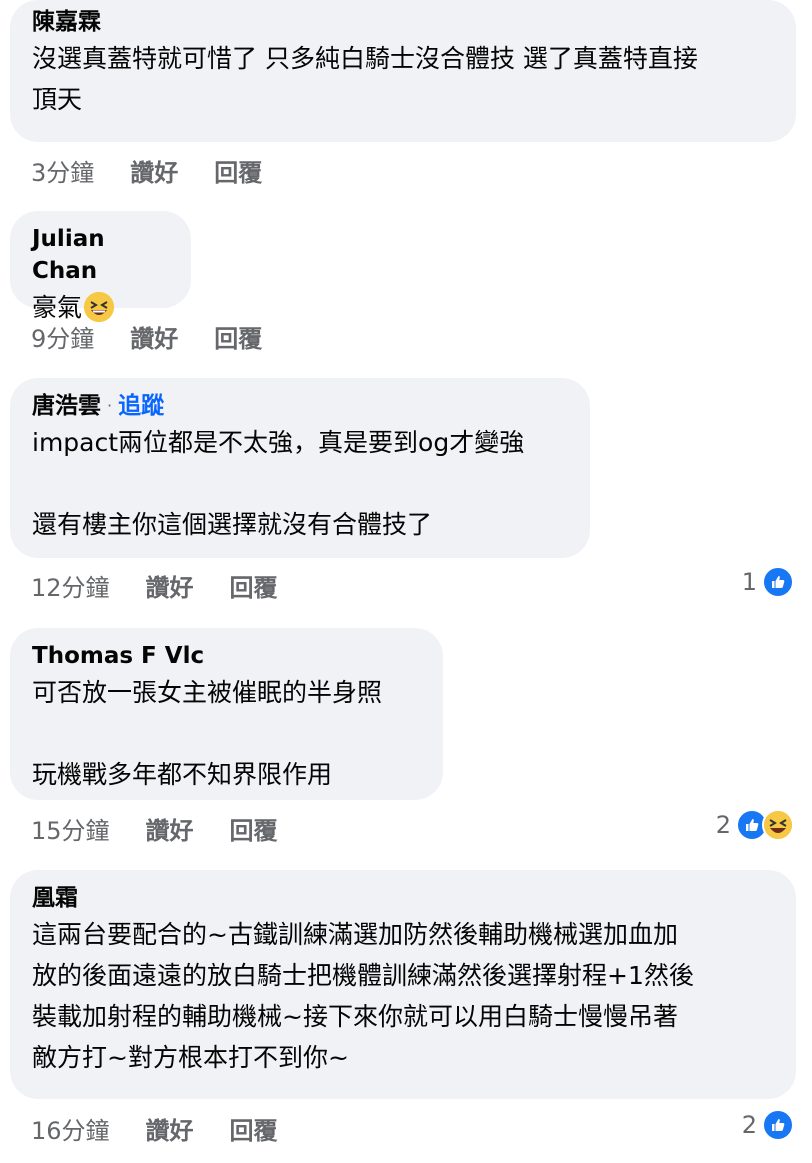  What do you see at coordinates (62, 339) in the screenshot?
I see `comment-timestamp: 9分鐘` at bounding box center [62, 339].